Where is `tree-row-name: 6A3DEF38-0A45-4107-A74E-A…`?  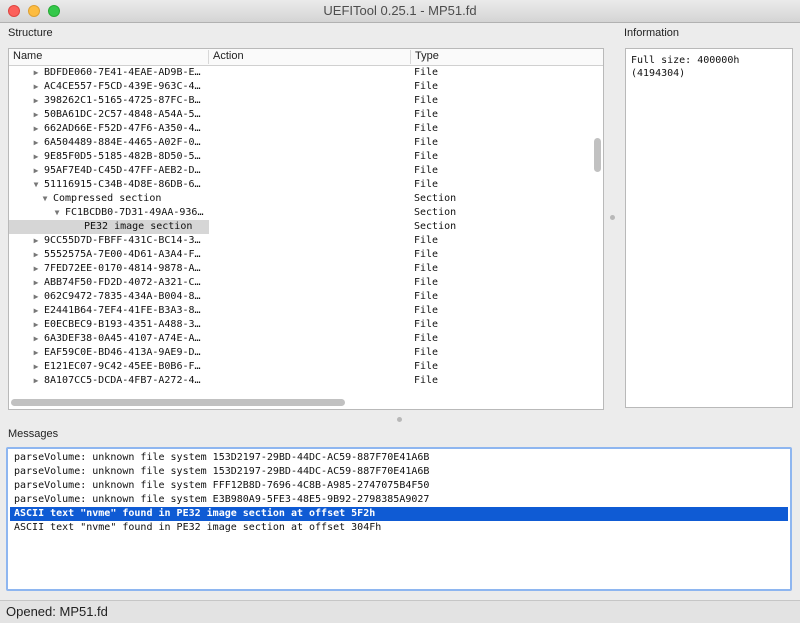
tree-row-name: 6A3DEF38-0A45-4107-A74E-A… is located at coordinates (122, 338).